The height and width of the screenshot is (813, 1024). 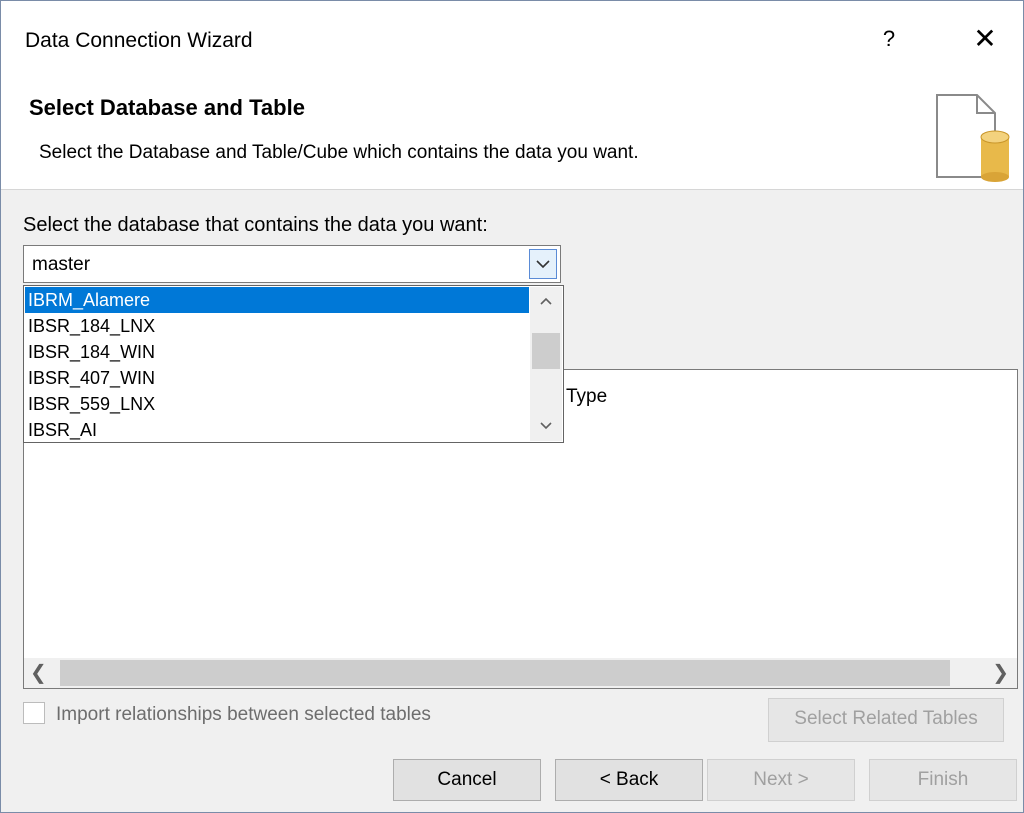 What do you see at coordinates (467, 780) in the screenshot?
I see `cancel-button: Cancel` at bounding box center [467, 780].